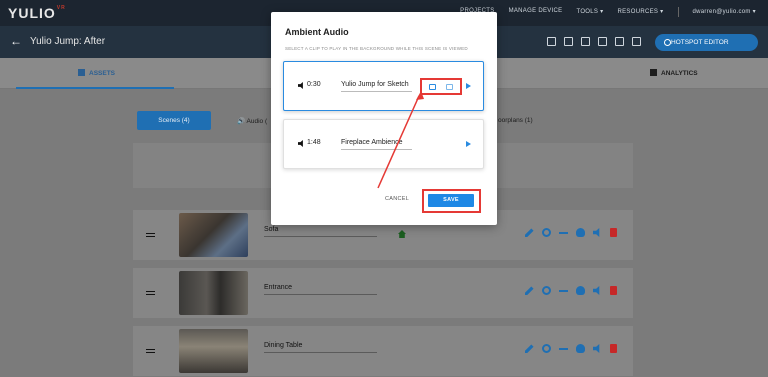  Describe the element at coordinates (317, 32) in the screenshot. I see `dialog-title: Ambient Audio` at that location.